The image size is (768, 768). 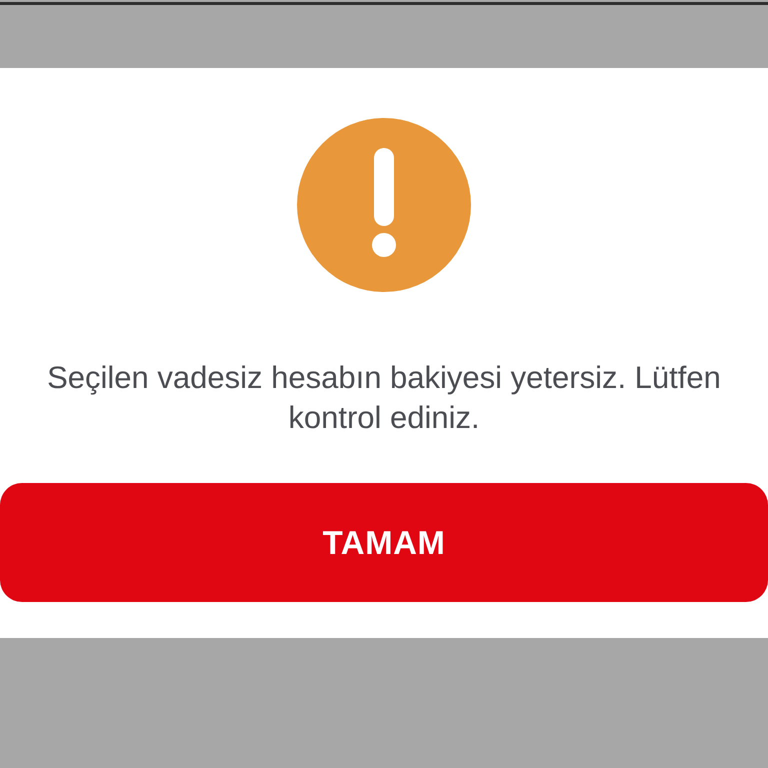 What do you see at coordinates (384, 205) in the screenshot?
I see `warning-icon` at bounding box center [384, 205].